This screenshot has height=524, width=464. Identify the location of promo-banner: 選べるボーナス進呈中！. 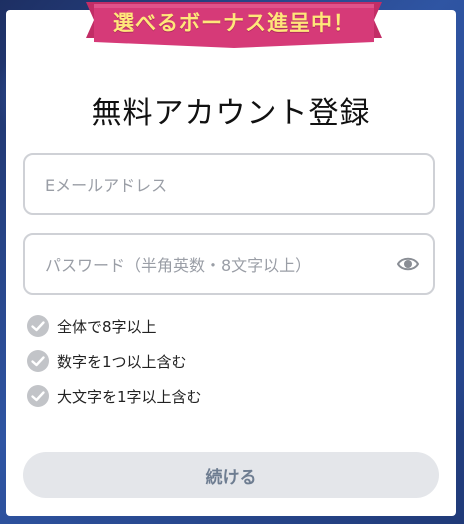
(234, 25).